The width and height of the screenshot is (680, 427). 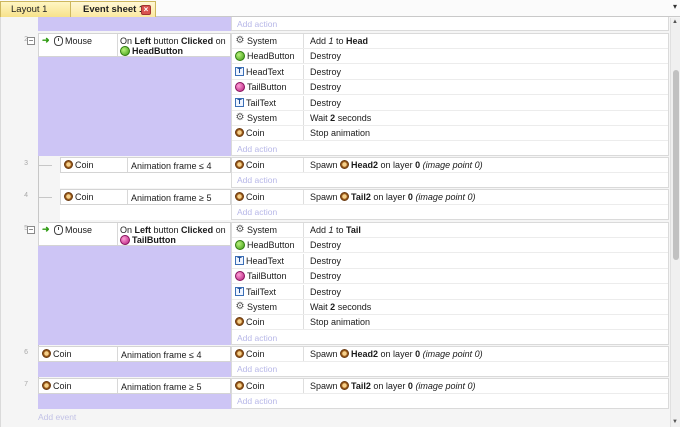 I want to click on pink-button-icon, so click(x=240, y=275).